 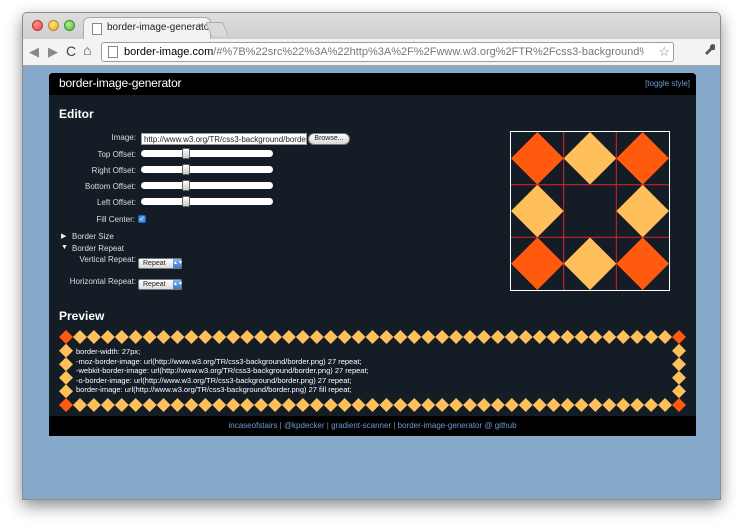 What do you see at coordinates (361, 425) in the screenshot?
I see `footer-link-gradient-scanner: gradient-scanner` at bounding box center [361, 425].